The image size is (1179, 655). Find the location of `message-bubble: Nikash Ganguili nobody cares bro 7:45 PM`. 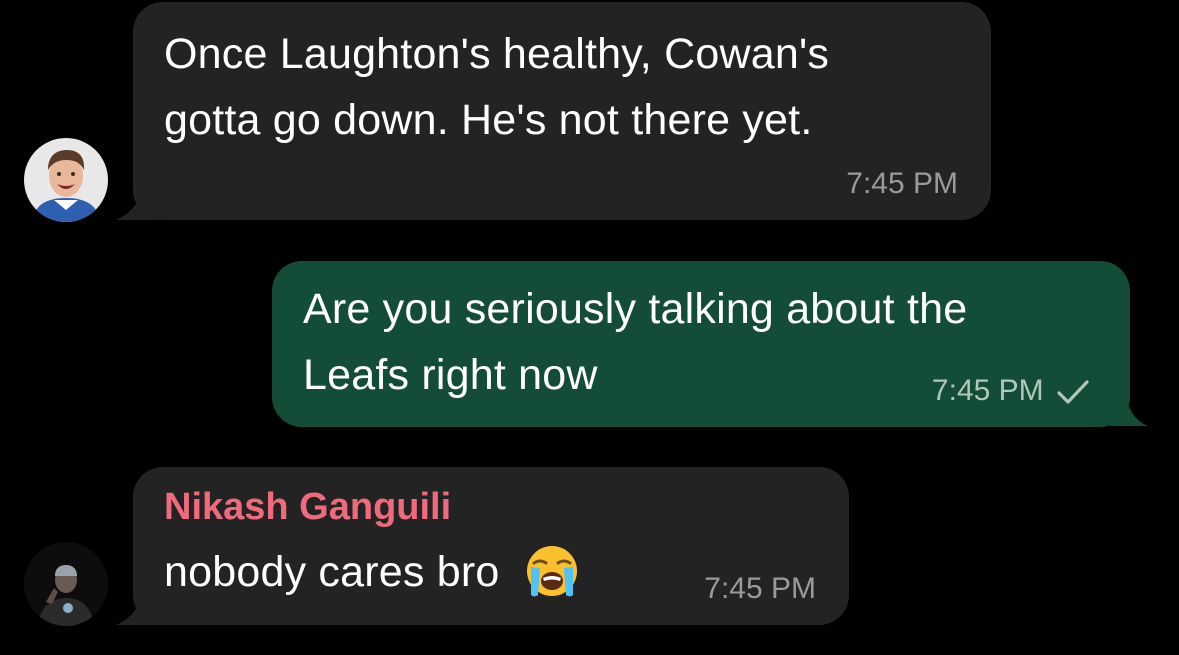

message-bubble: Nikash Ganguili nobody cares bro 7:45 PM is located at coordinates (491, 546).